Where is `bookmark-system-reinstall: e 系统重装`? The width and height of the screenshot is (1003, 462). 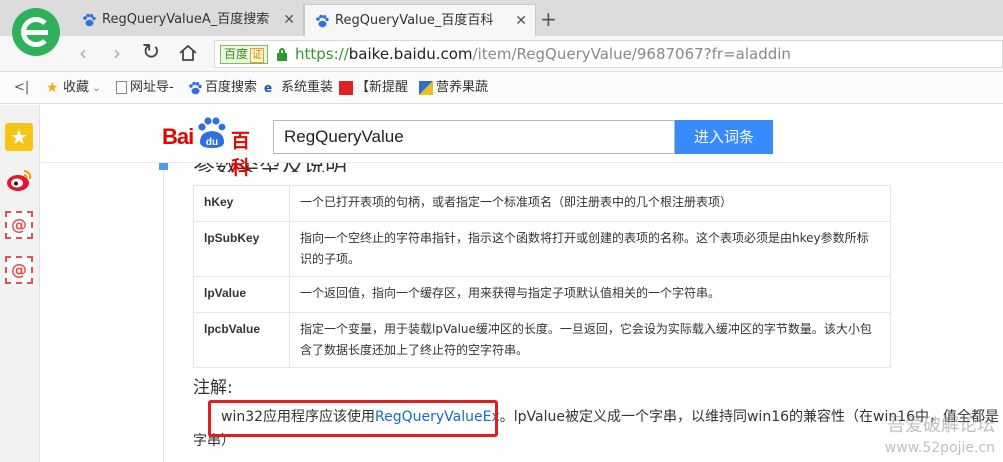 bookmark-system-reinstall: e 系统重装 is located at coordinates (298, 88).